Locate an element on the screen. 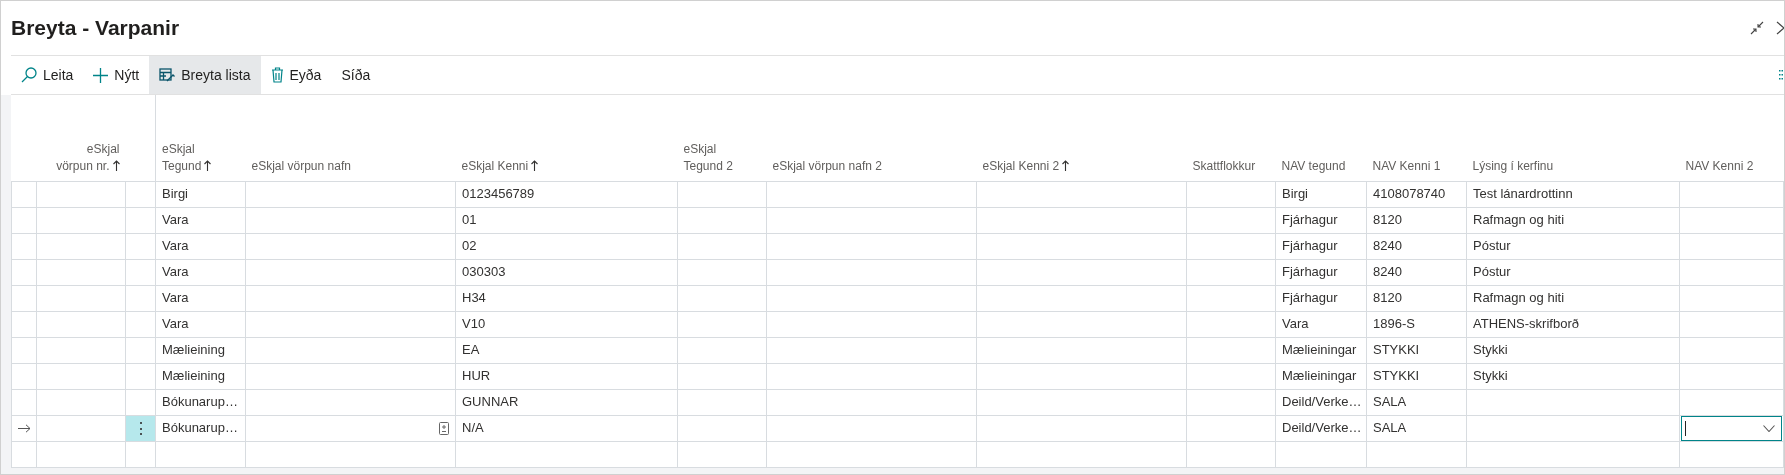 The width and height of the screenshot is (1785, 475). table-cell: ATHENS-skrifborð is located at coordinates (1526, 324).